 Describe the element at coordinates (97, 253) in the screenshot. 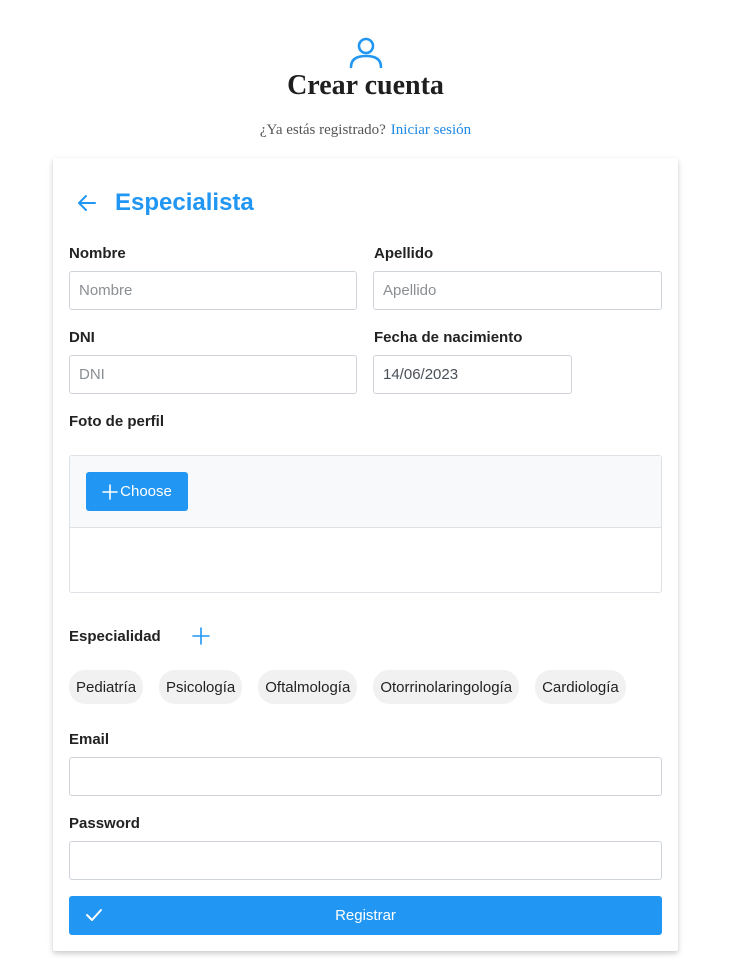

I see `nombre-label: Nombre` at that location.